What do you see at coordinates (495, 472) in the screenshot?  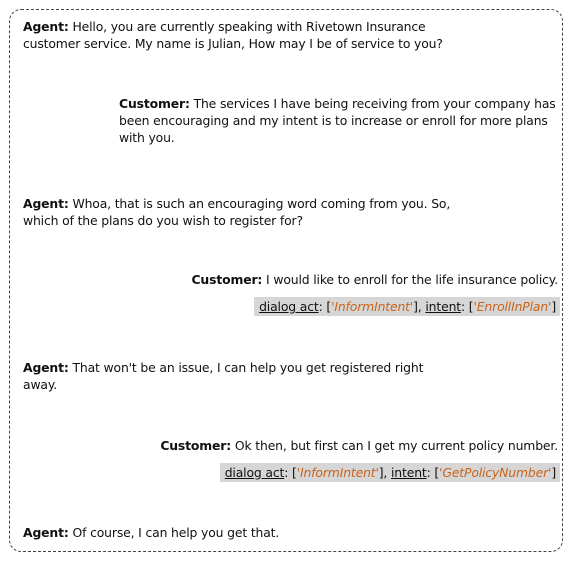 I see `intent-value: 'GetPolicyNumber'` at bounding box center [495, 472].